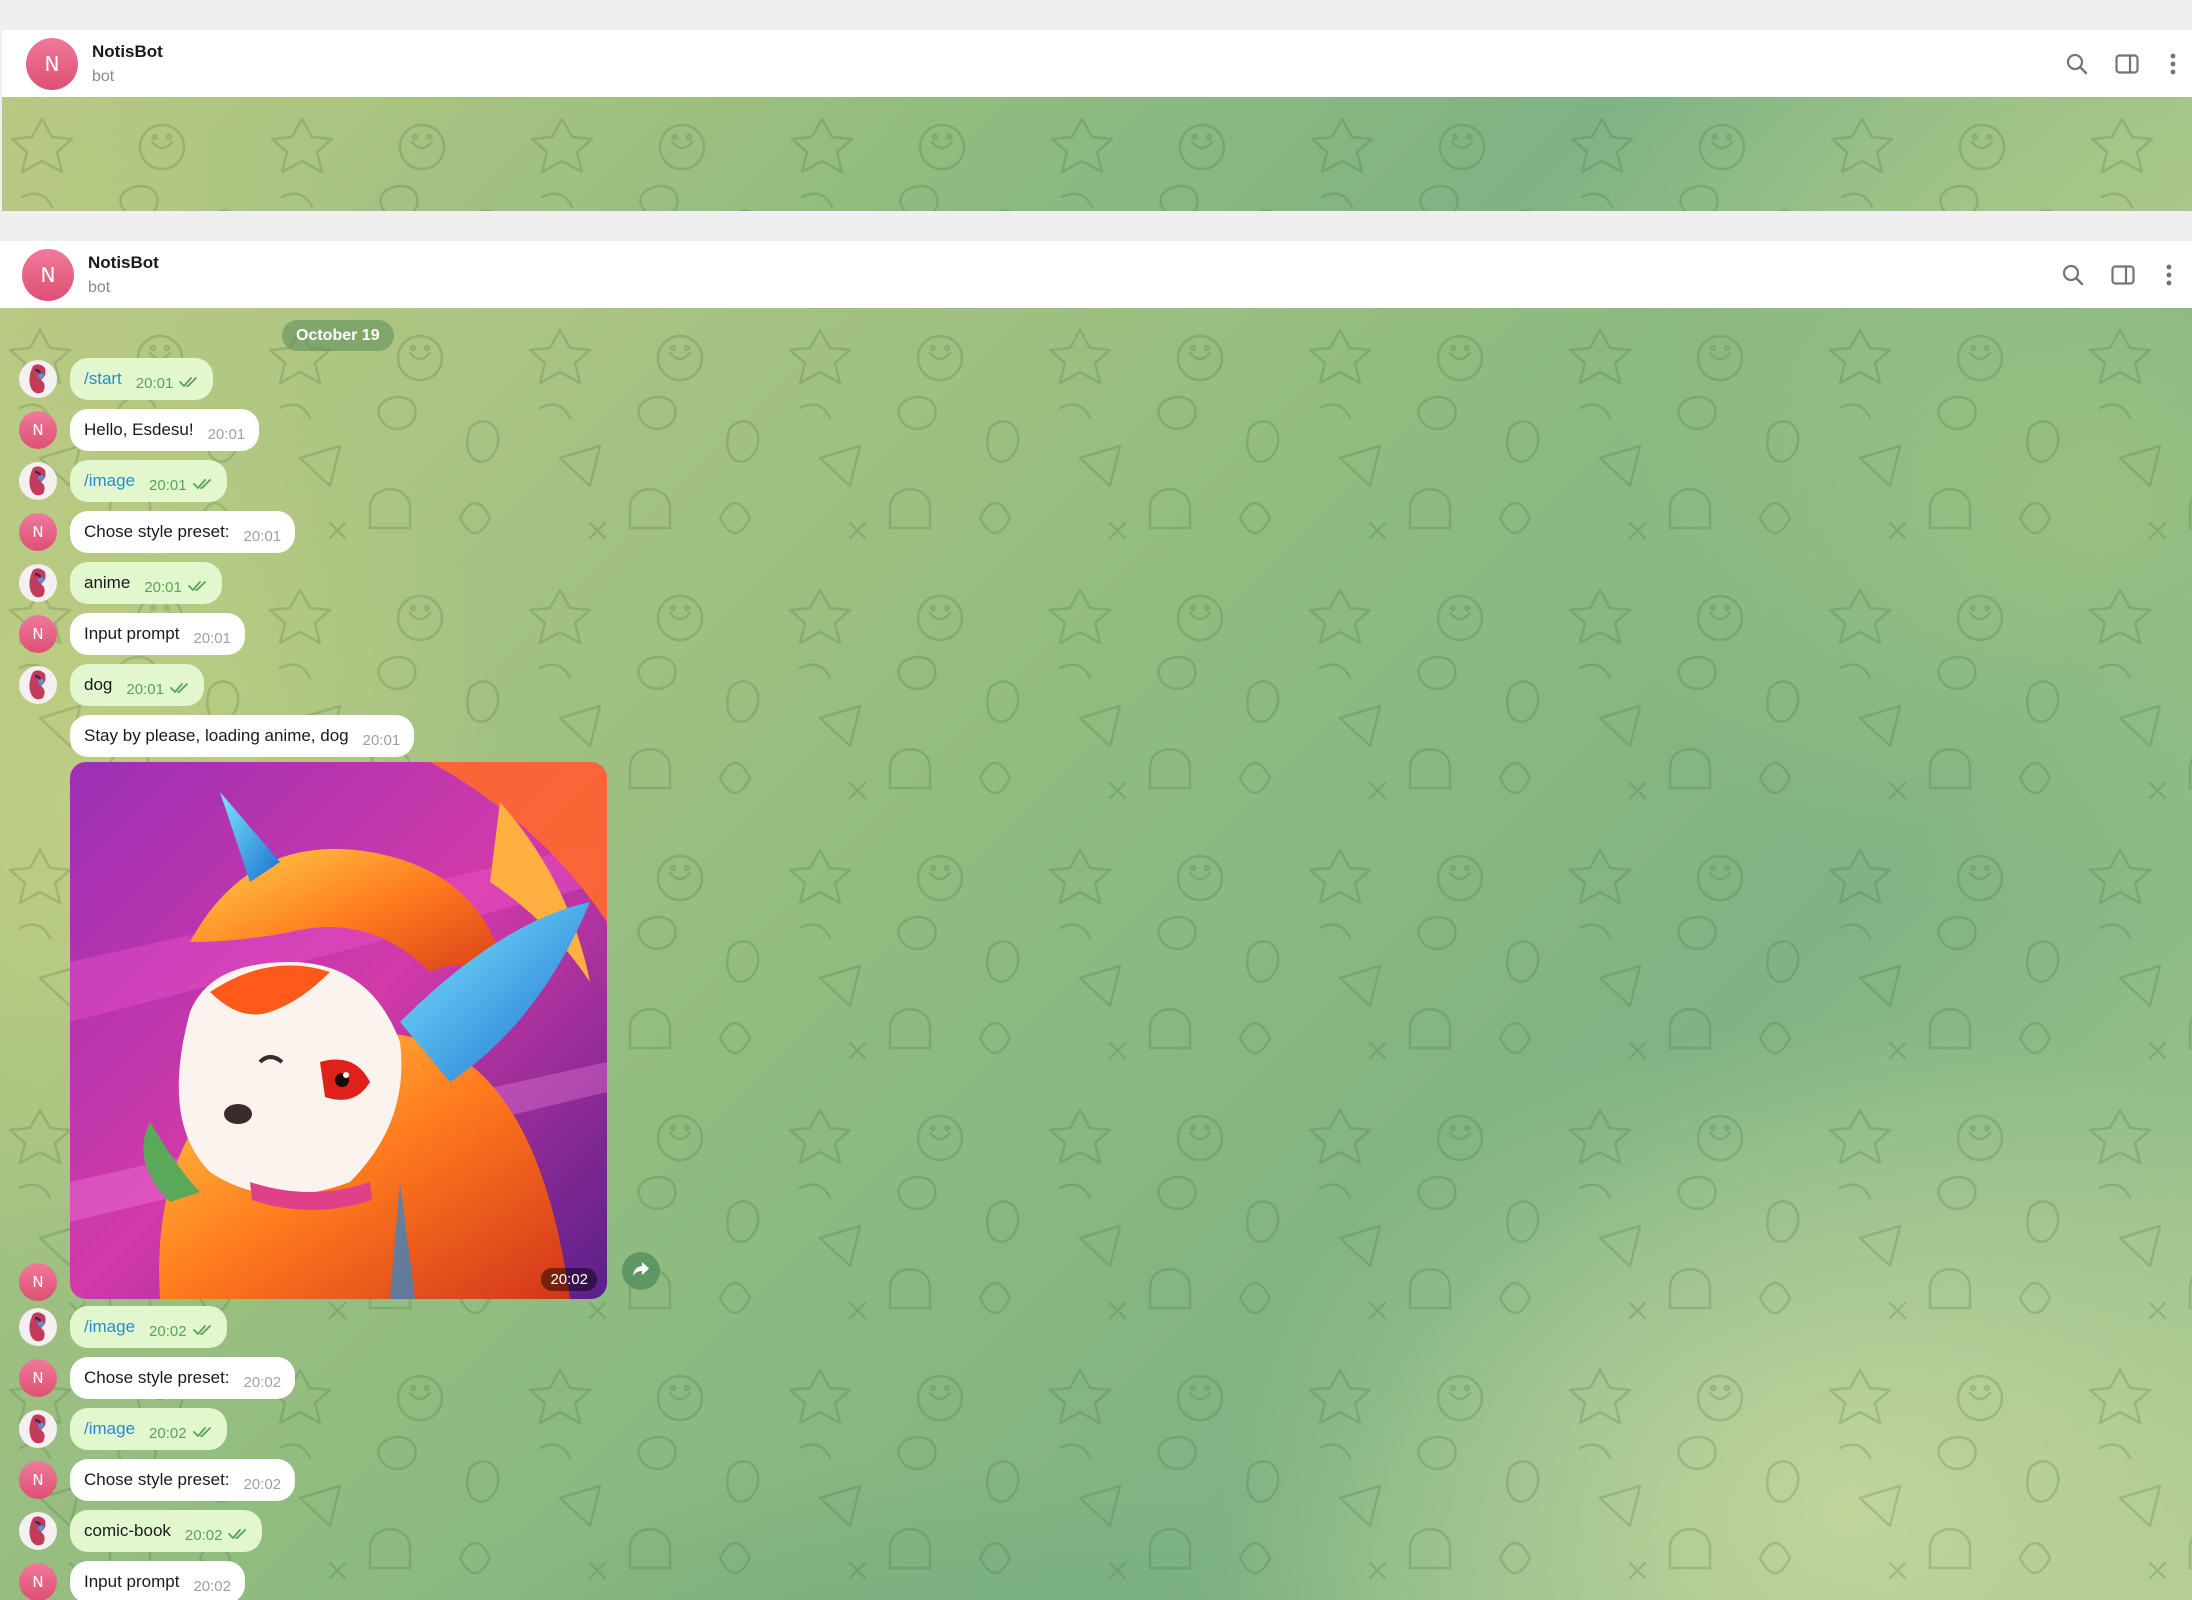 Image resolution: width=2192 pixels, height=1600 pixels. I want to click on message-bubble: comic-book 20:02, so click(166, 1531).